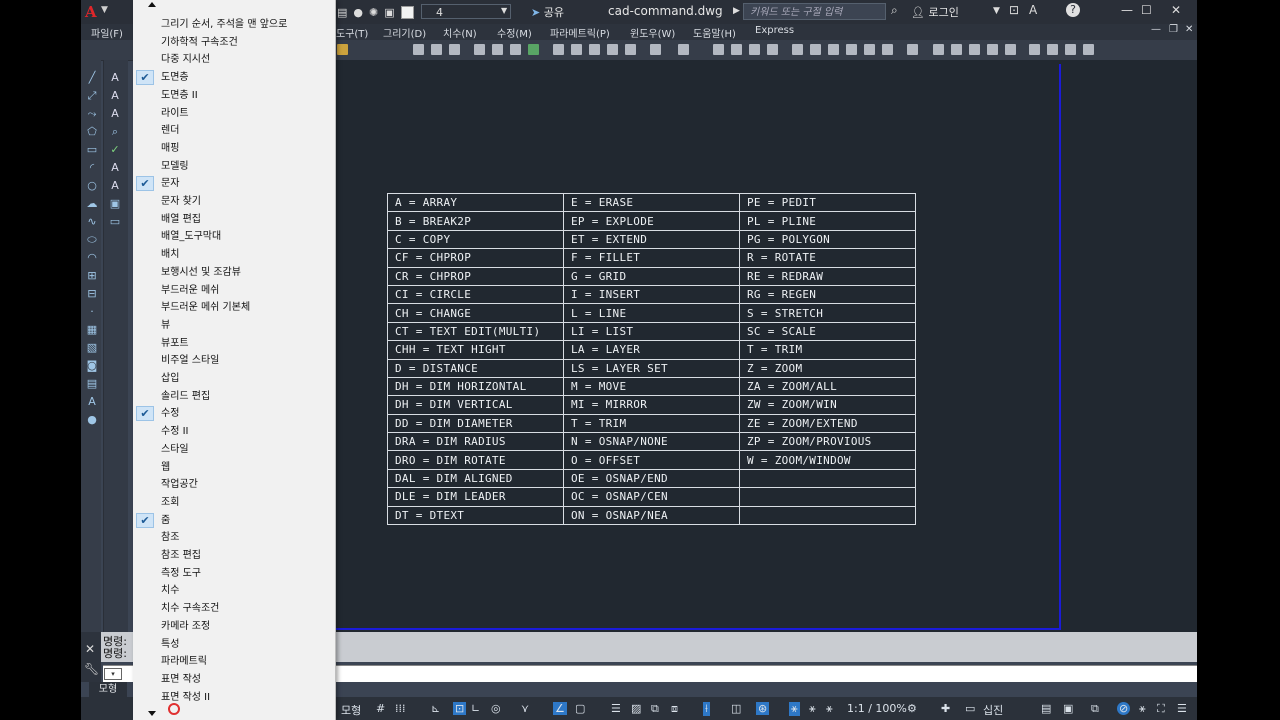 This screenshot has width=1280, height=720. Describe the element at coordinates (234, 59) in the screenshot. I see `toolbar-menu-item: 다중 지시선` at that location.